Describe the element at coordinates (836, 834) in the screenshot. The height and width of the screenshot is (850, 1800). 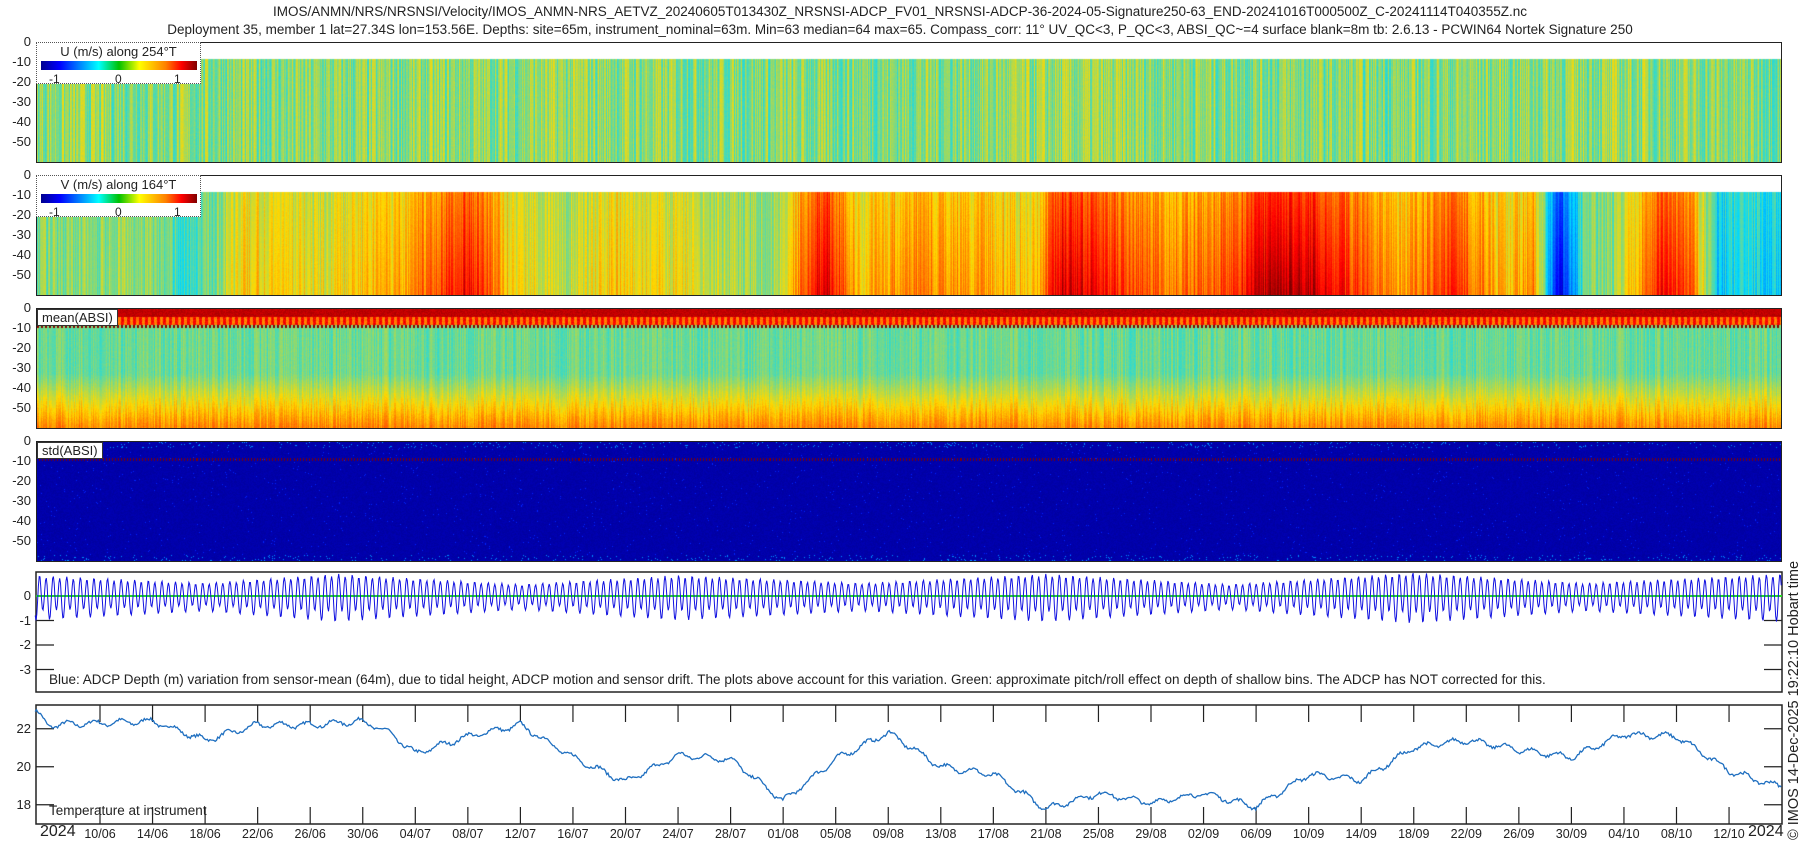
I see `date-tick-label: 05/08` at that location.